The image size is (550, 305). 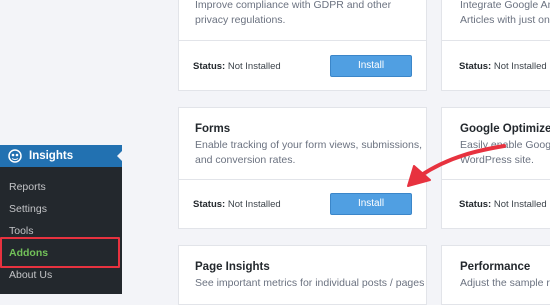 What do you see at coordinates (21, 231) in the screenshot?
I see `sidebar-item-tools: Tools` at bounding box center [21, 231].